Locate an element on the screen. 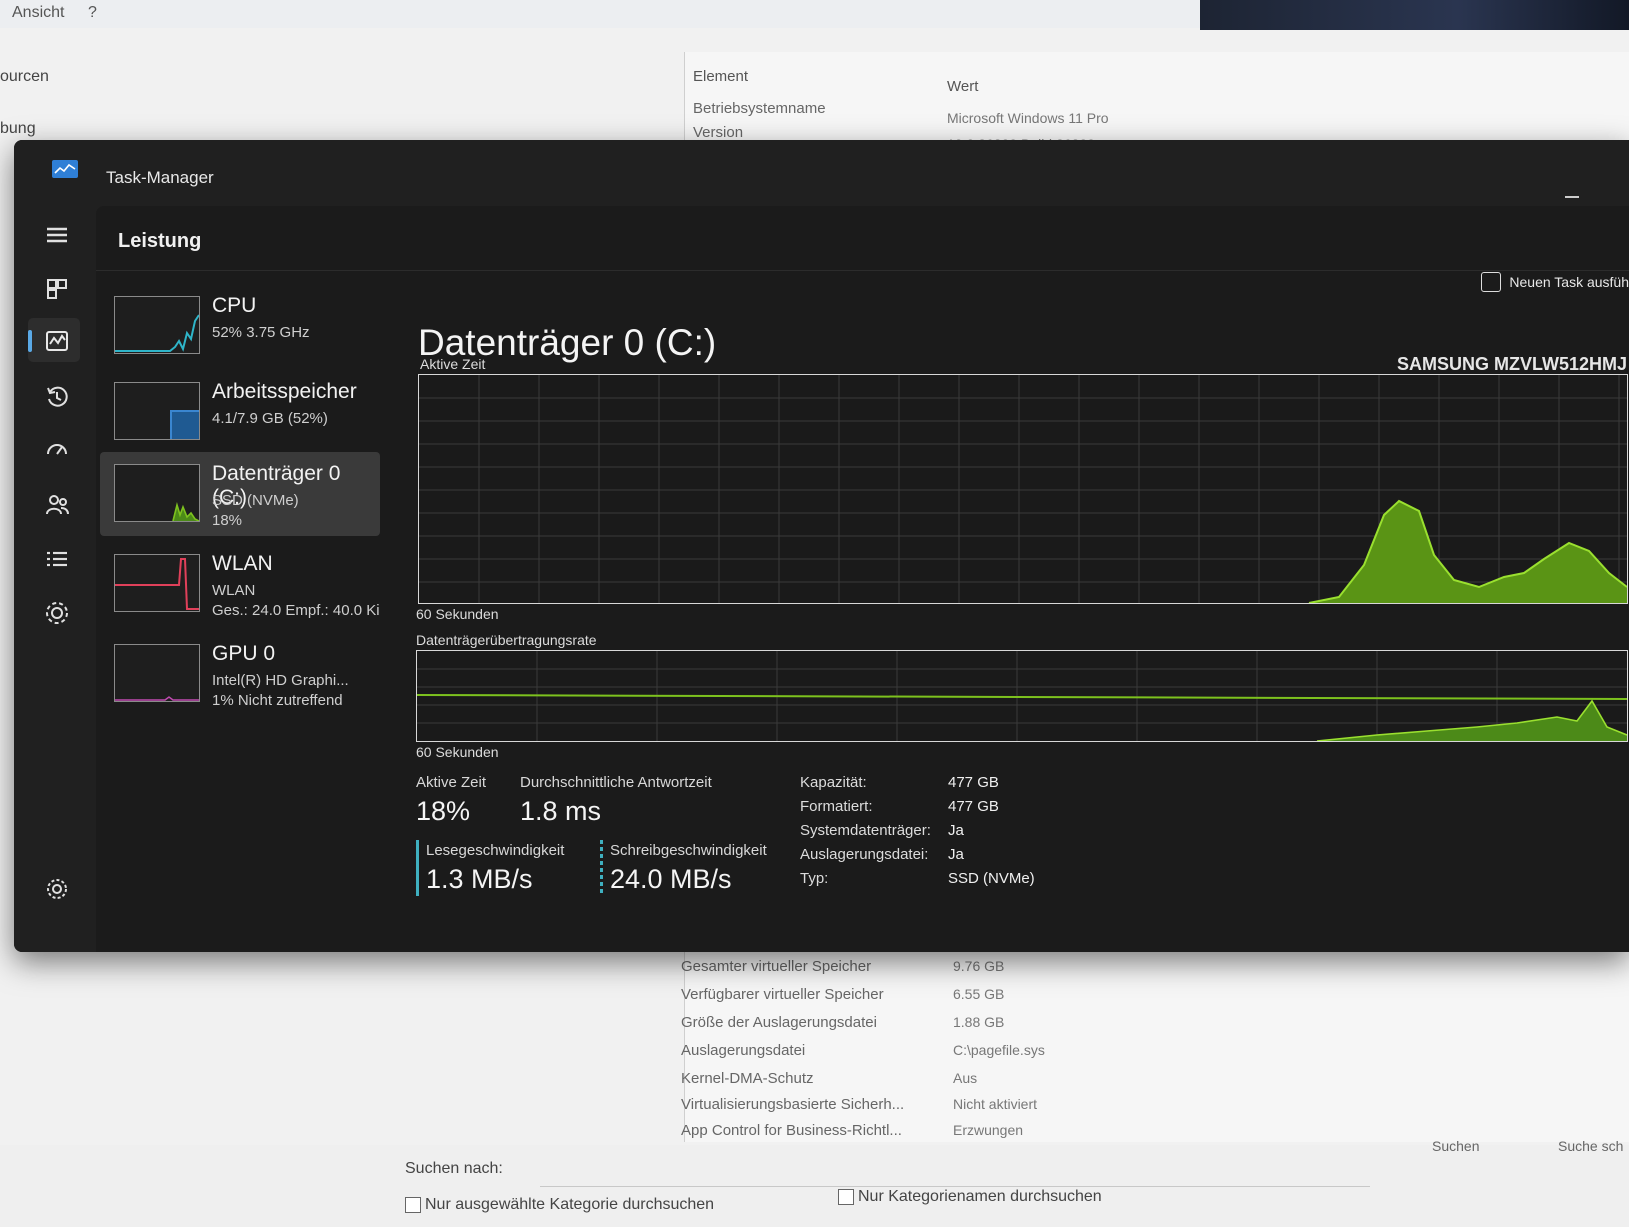  device-detail: SSD (NVMe) is located at coordinates (255, 500).